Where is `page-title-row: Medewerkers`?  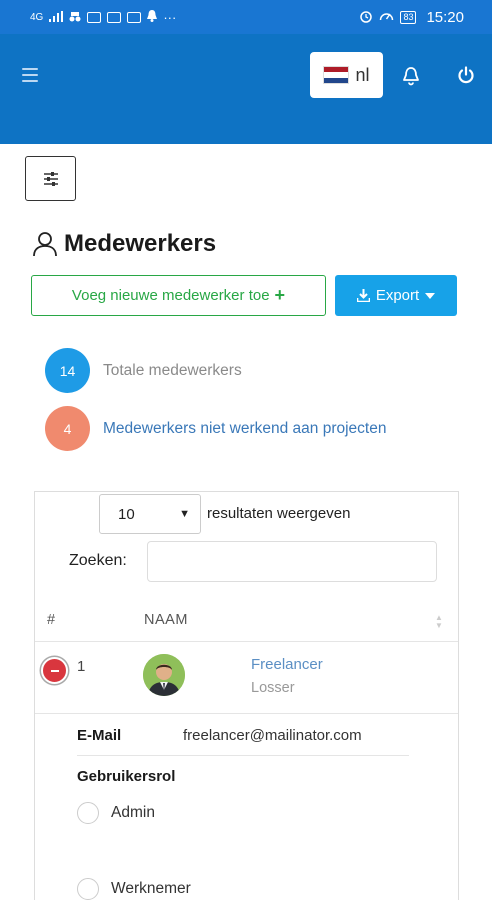 page-title-row: Medewerkers is located at coordinates (124, 244).